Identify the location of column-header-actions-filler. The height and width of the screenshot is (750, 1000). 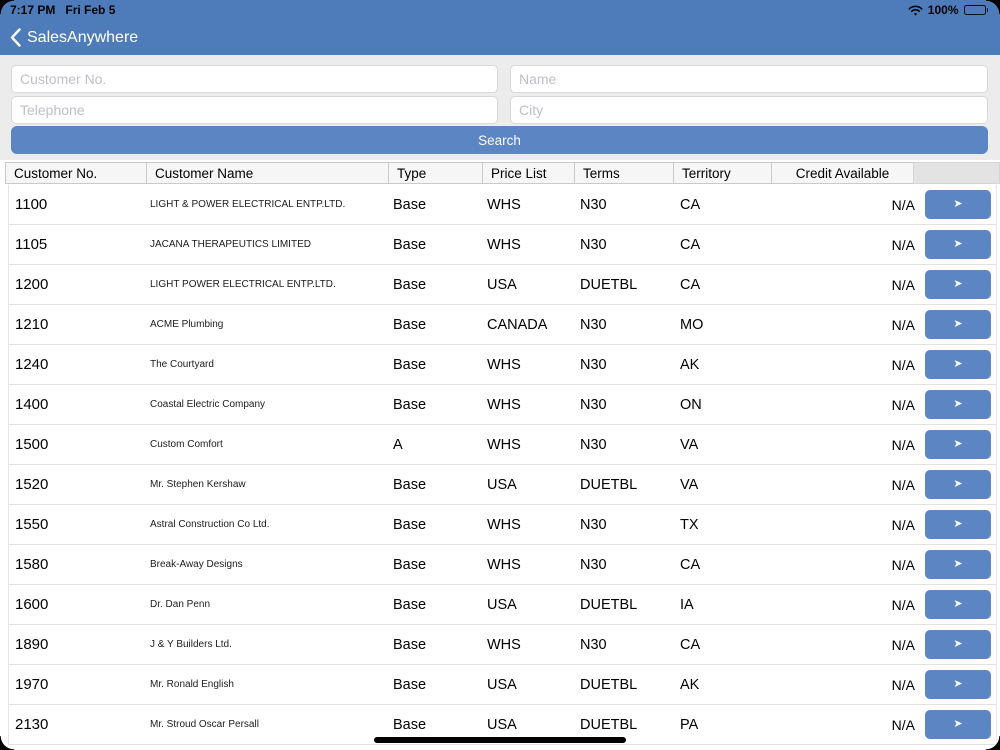
(956, 173).